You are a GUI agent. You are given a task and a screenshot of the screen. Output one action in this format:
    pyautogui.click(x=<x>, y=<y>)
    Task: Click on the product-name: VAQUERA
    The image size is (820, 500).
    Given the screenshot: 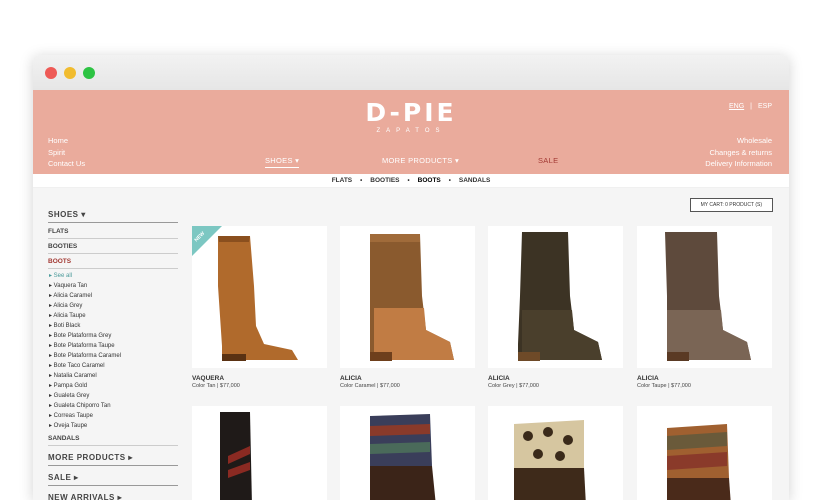 What is the action you would take?
    pyautogui.click(x=208, y=378)
    